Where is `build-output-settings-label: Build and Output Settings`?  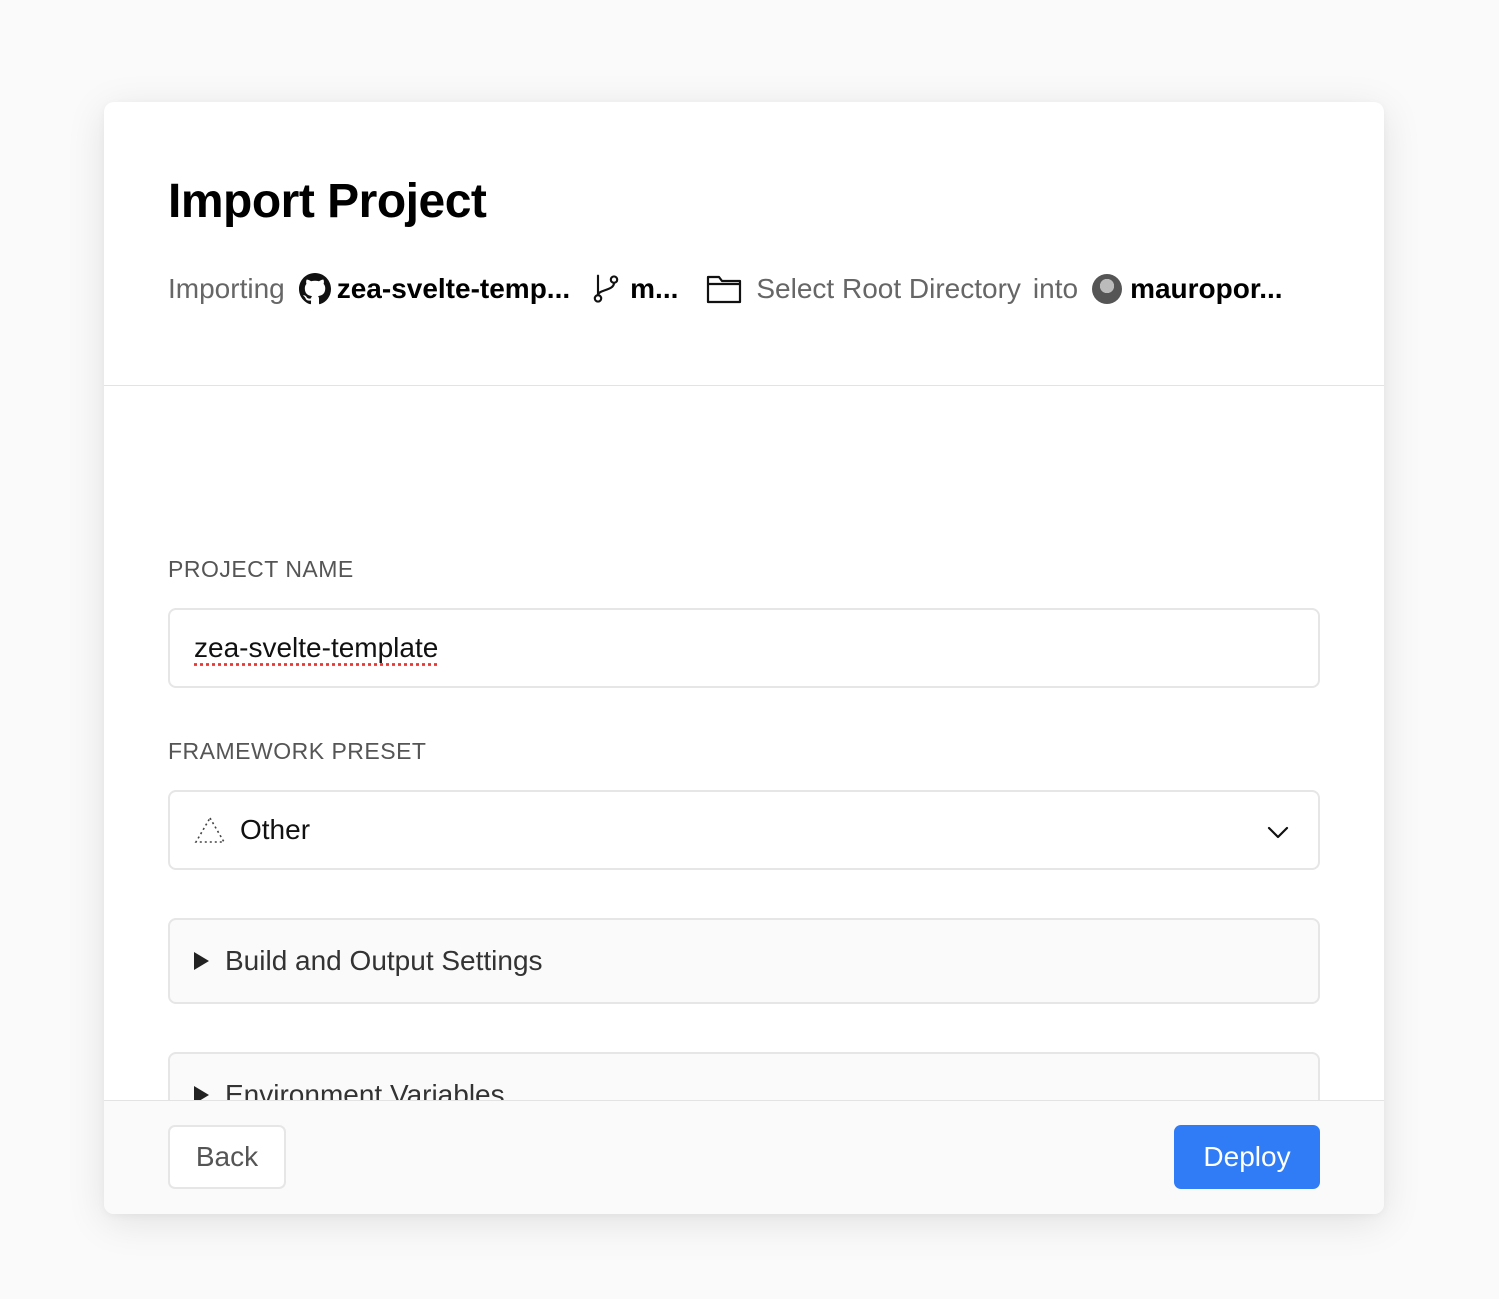
build-output-settings-label: Build and Output Settings is located at coordinates (384, 960).